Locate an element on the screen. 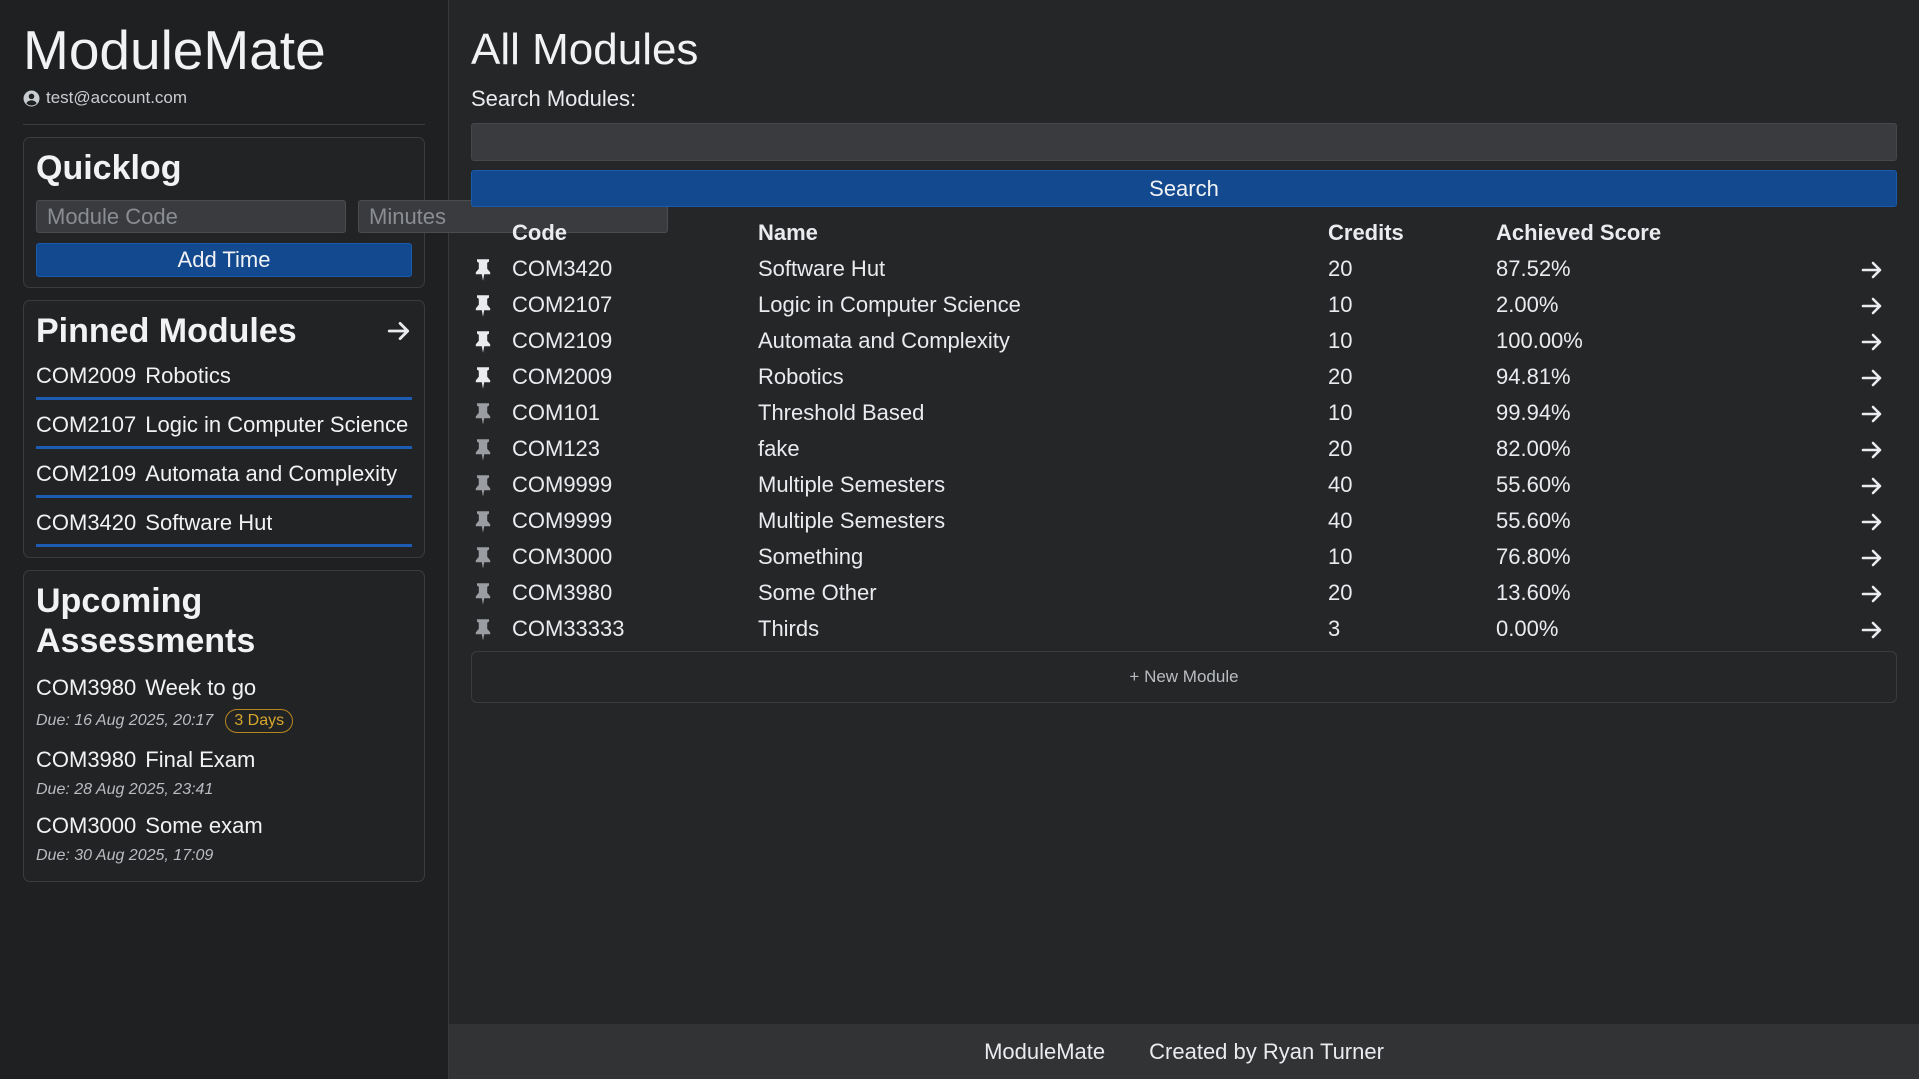 The width and height of the screenshot is (1919, 1079). module-credits-cell: 10 is located at coordinates (1340, 304).